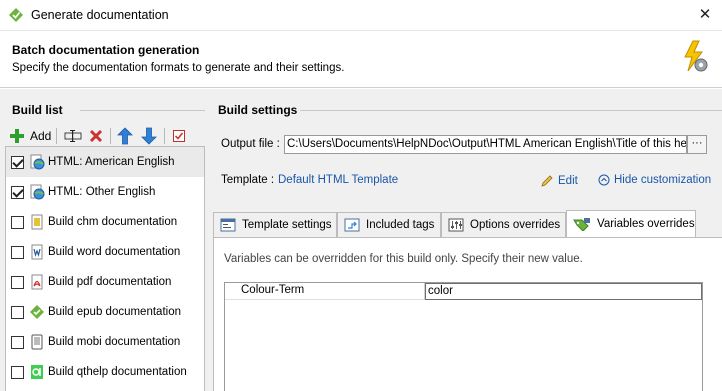 This screenshot has height=391, width=722. What do you see at coordinates (117, 372) in the screenshot?
I see `build-item-label: Build qthelp documentation` at bounding box center [117, 372].